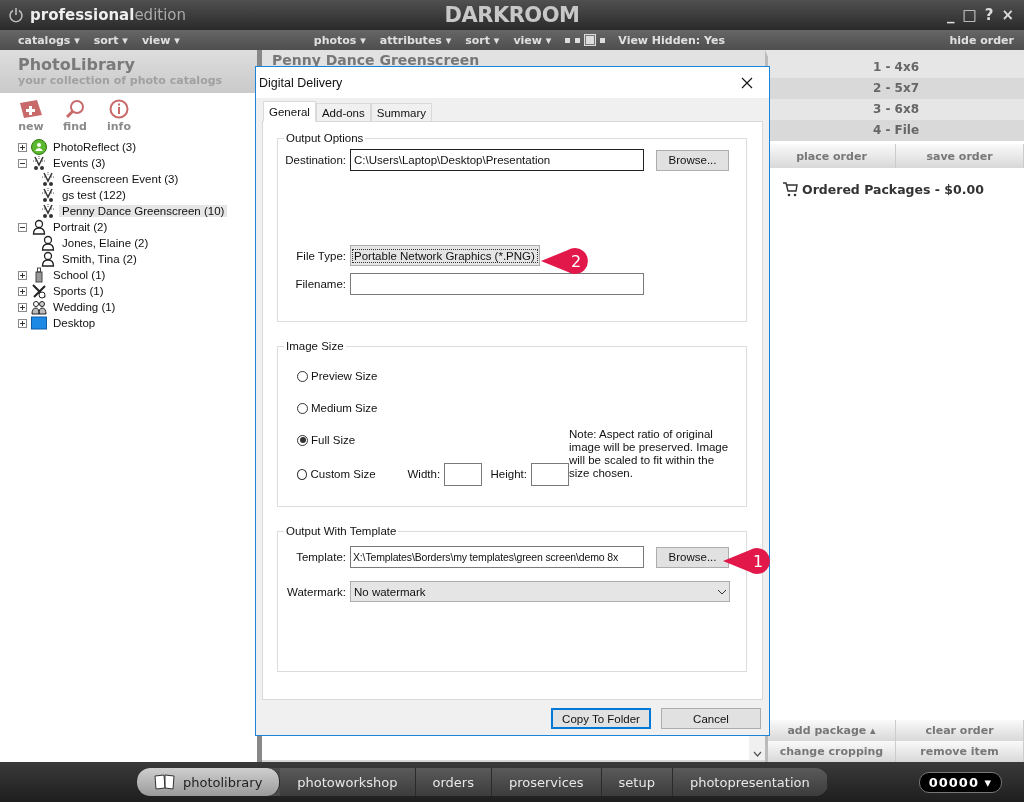 The image size is (1024, 802). Describe the element at coordinates (344, 408) in the screenshot. I see `radio-label: Medium Size` at that location.